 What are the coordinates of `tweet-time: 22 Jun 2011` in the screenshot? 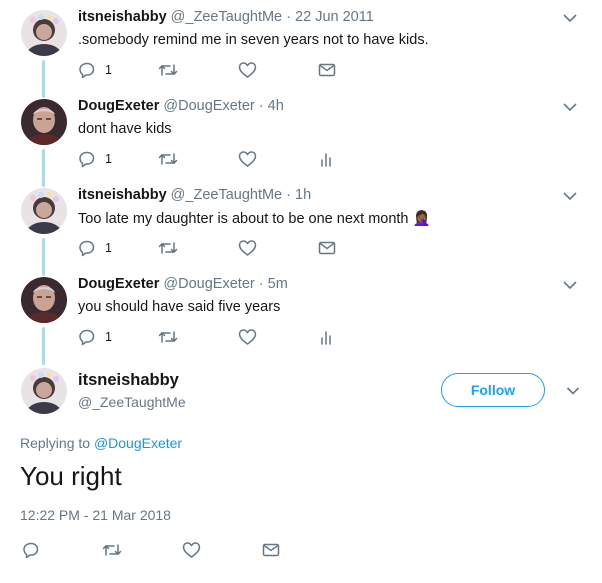 It's located at (334, 17).